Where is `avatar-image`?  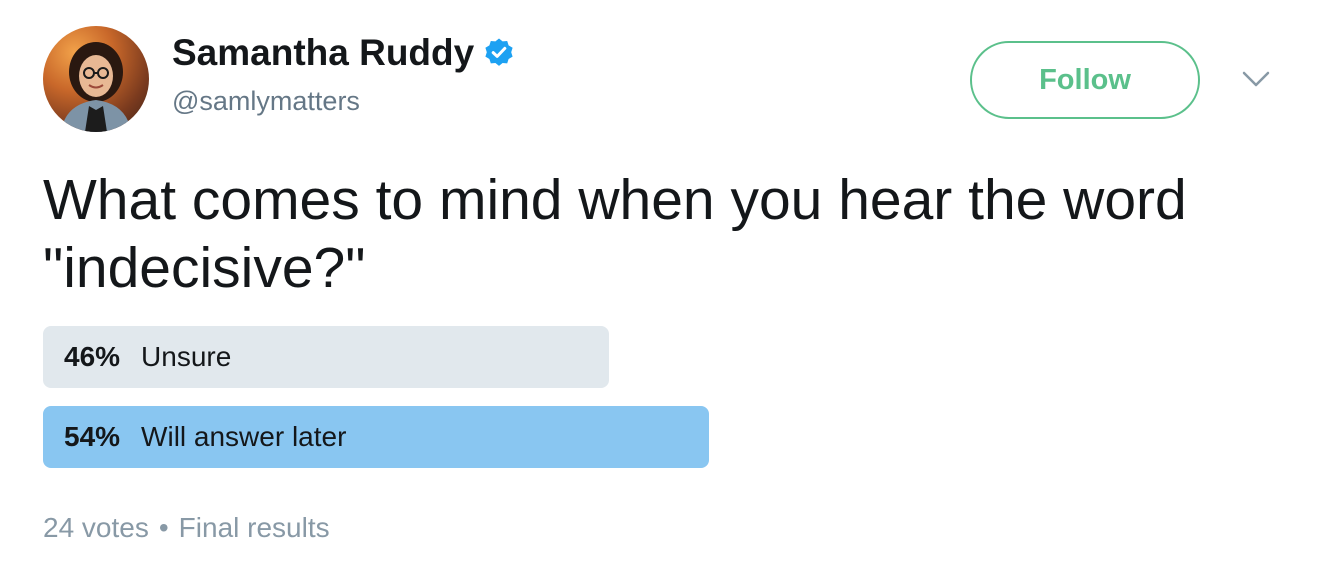 avatar-image is located at coordinates (96, 87).